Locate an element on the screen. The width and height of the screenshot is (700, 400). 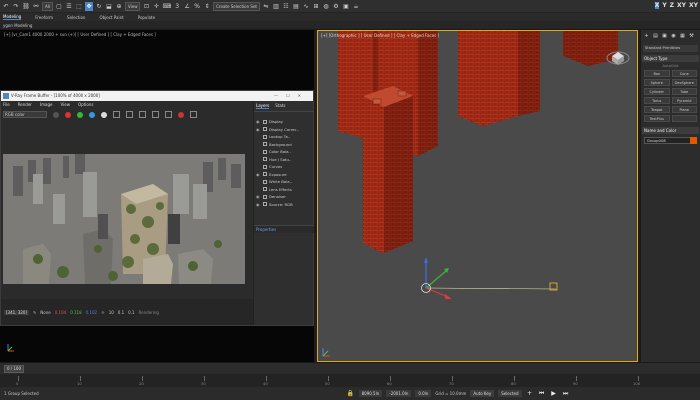
go-to-start-icon: ⏮ is located at coordinates (542, 394).